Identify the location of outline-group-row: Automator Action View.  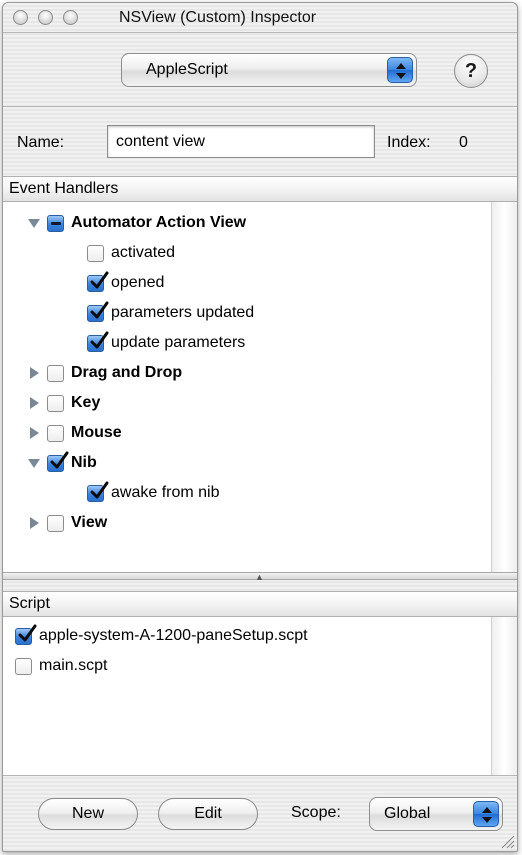
(136, 223).